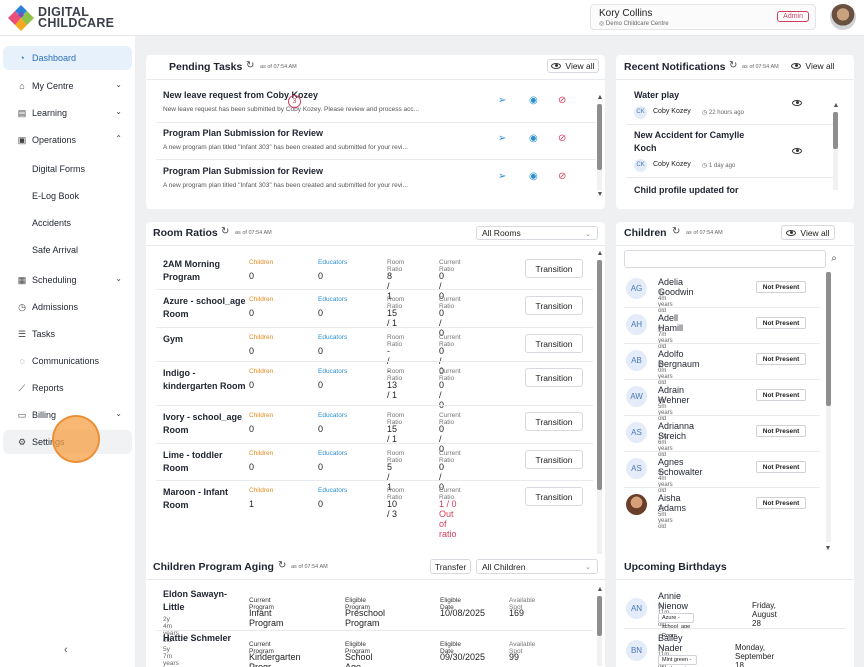 The width and height of the screenshot is (864, 667). Describe the element at coordinates (704, 190) in the screenshot. I see `notification-title: Child profile updated for` at that location.